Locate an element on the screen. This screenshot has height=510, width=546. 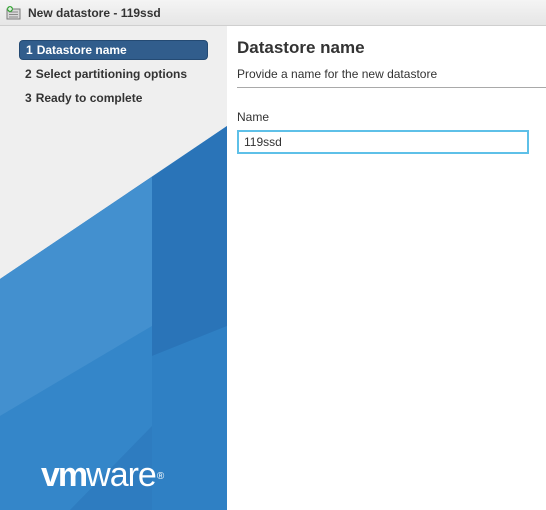
step-label: Select partitioning options is located at coordinates (111, 74).